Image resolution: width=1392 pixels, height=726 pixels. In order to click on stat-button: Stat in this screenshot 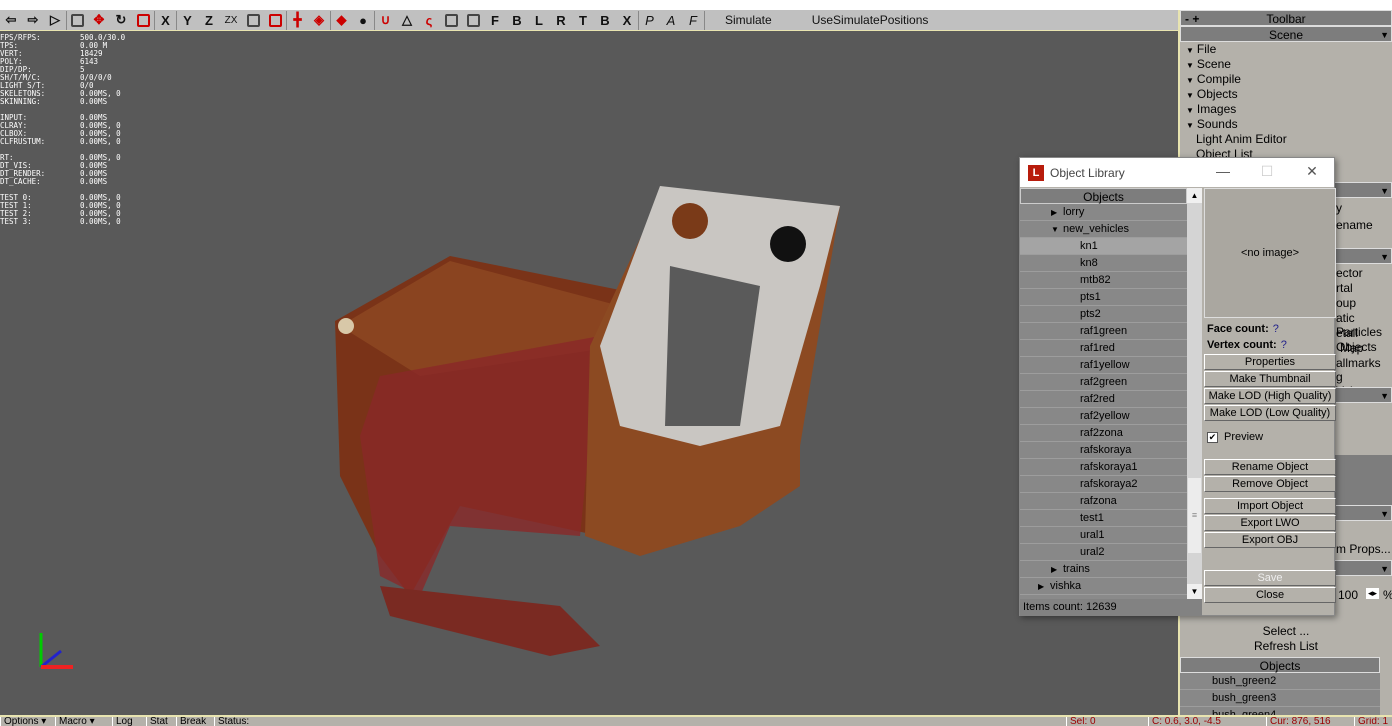, I will do `click(158, 721)`.